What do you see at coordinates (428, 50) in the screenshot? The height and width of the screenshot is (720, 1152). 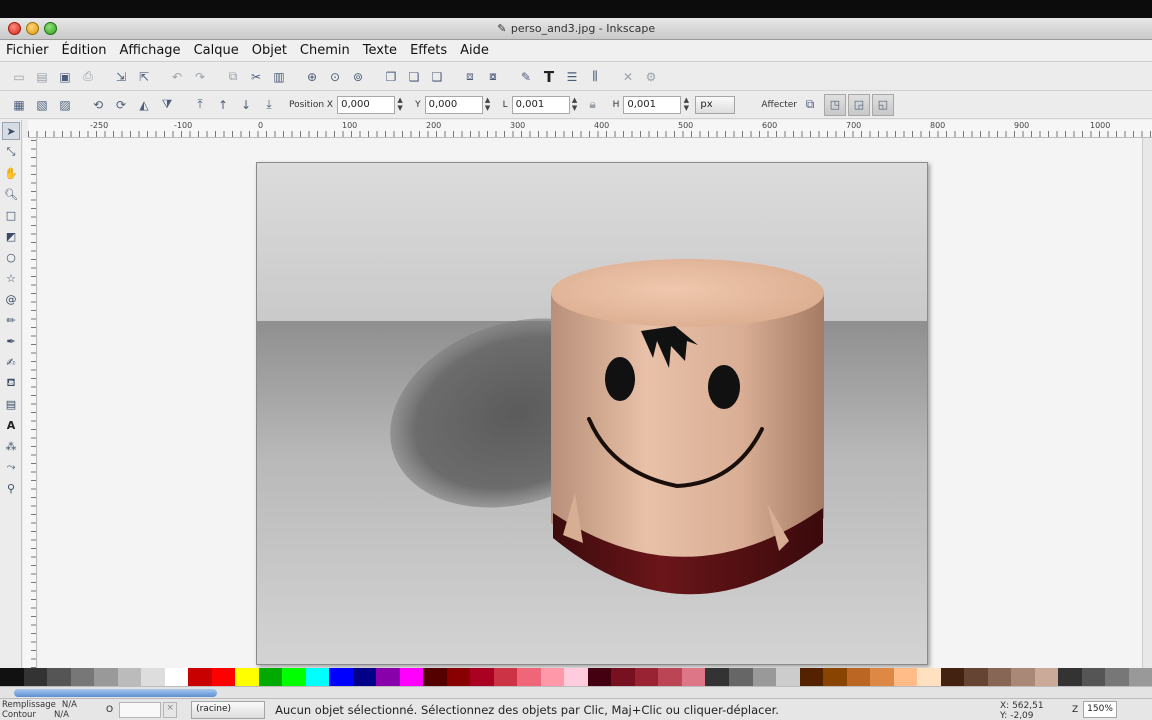 I see `menu-effets: Effets` at bounding box center [428, 50].